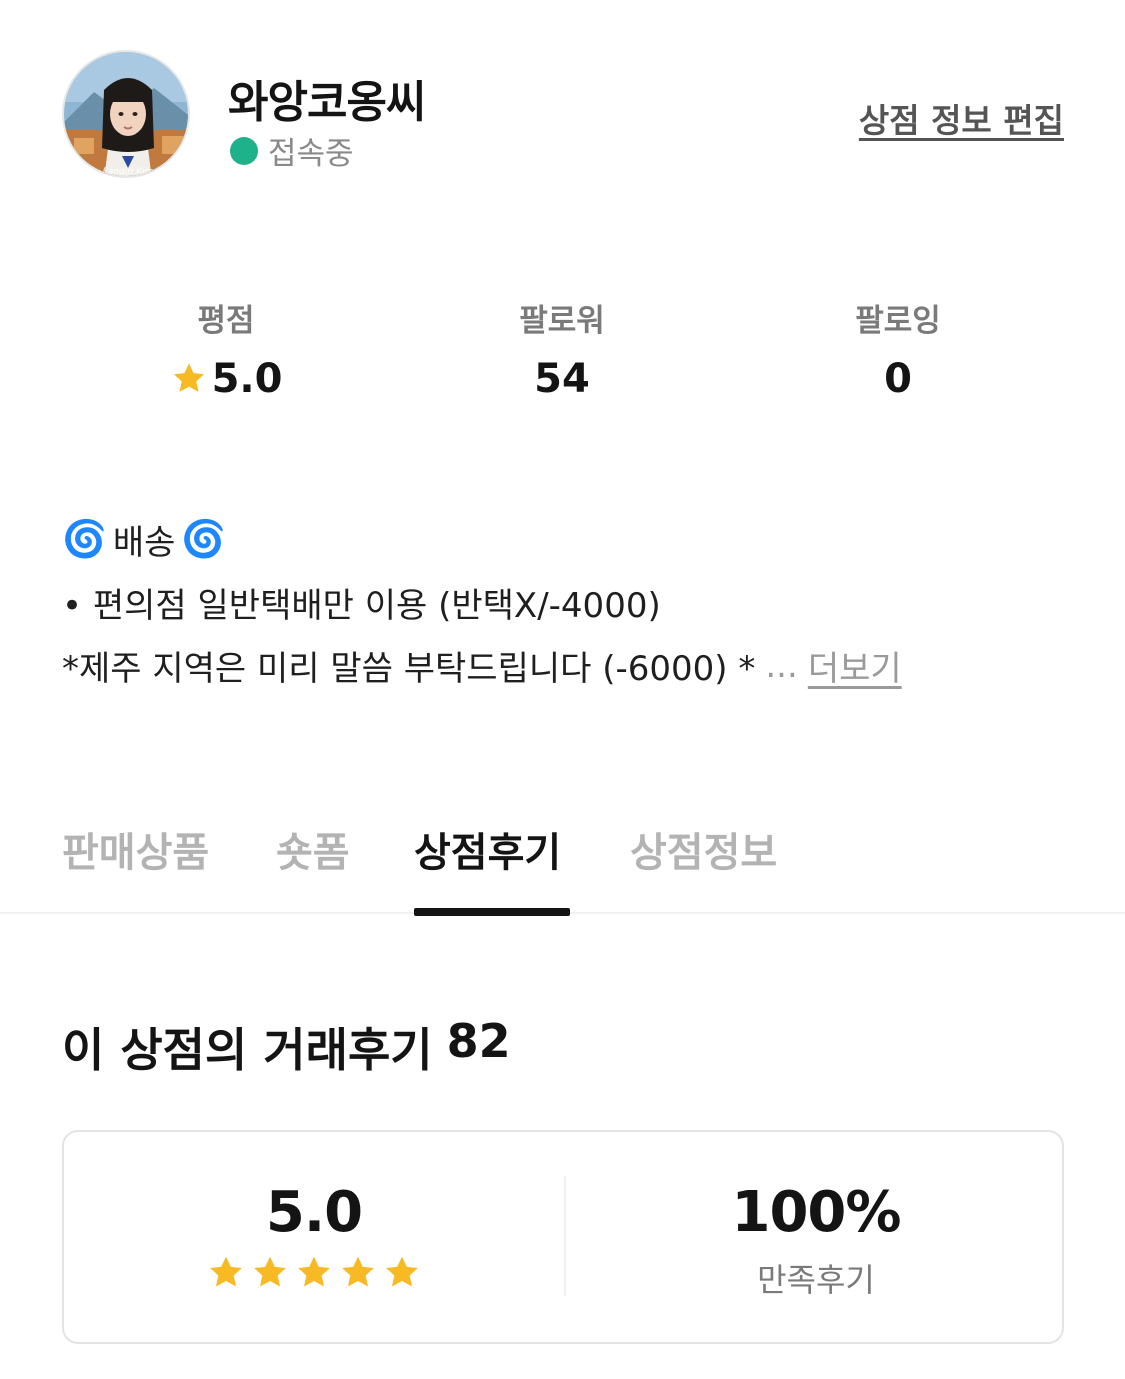 This screenshot has width=1125, height=1379. What do you see at coordinates (488, 853) in the screenshot?
I see `tab-reviews-label: 상점후기` at bounding box center [488, 853].